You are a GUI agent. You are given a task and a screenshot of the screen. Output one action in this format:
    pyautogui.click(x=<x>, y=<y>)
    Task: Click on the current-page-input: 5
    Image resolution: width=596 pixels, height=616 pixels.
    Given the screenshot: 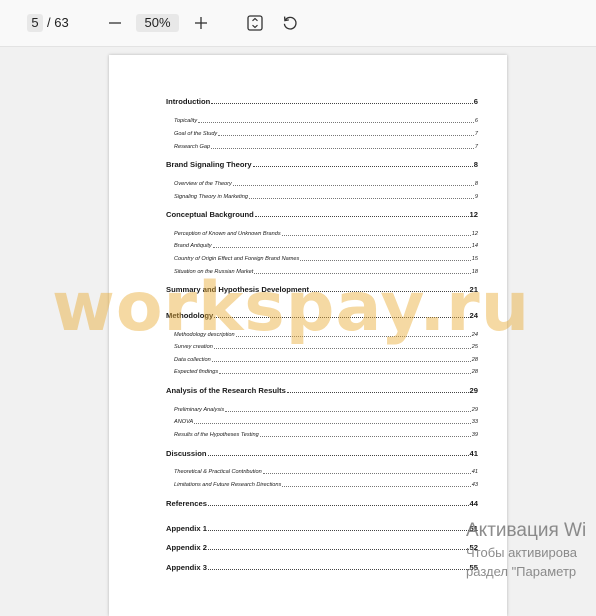 What is the action you would take?
    pyautogui.click(x=35, y=23)
    